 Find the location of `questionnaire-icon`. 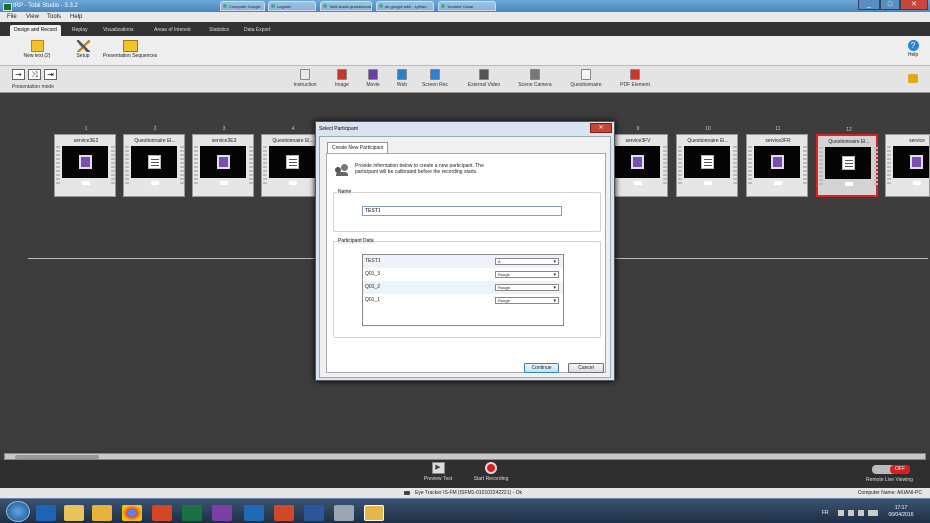

questionnaire-icon is located at coordinates (154, 162).